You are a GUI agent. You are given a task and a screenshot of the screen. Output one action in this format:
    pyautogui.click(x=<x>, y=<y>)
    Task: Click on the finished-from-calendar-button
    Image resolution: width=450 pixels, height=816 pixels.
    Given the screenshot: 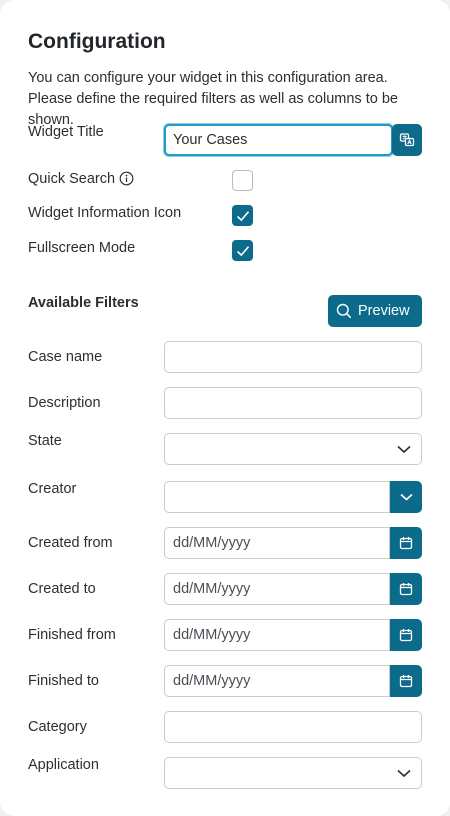 What is the action you would take?
    pyautogui.click(x=406, y=635)
    